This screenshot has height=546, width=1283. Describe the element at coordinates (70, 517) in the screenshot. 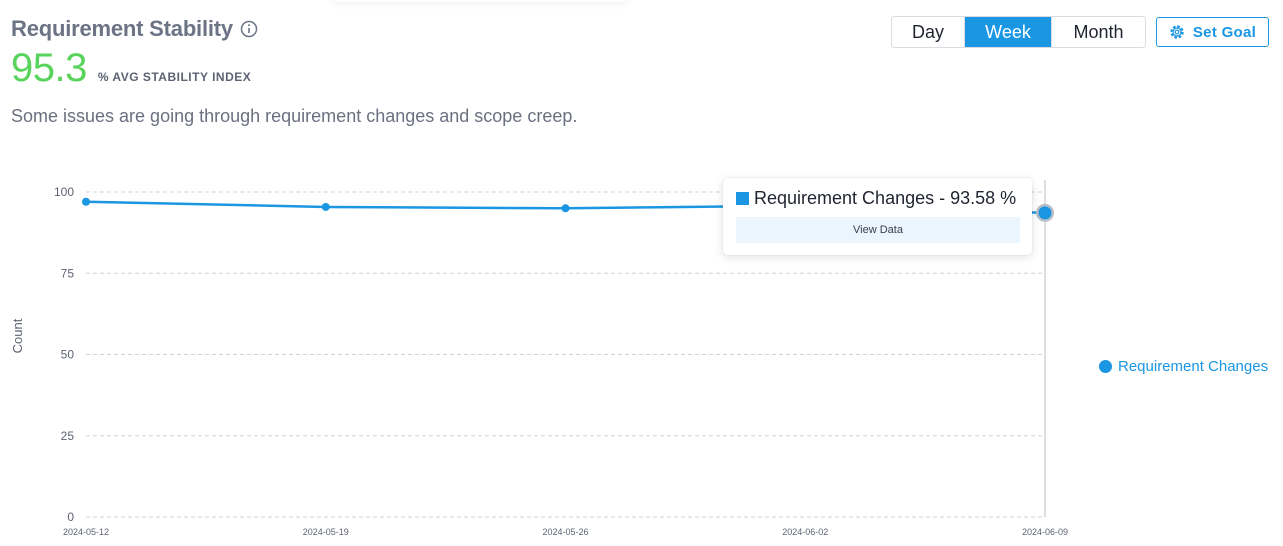

I see `y-tick-label: 0` at that location.